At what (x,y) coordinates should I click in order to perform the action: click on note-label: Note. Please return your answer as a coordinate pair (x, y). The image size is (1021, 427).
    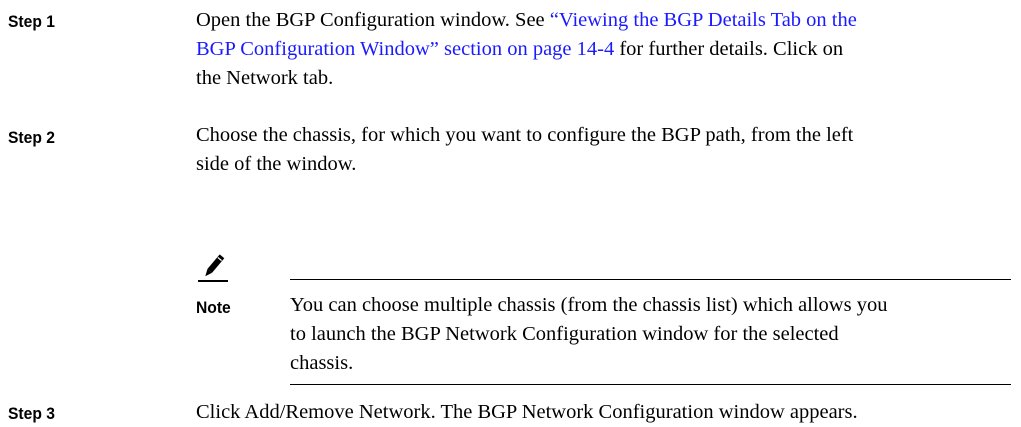
    Looking at the image, I should click on (213, 307).